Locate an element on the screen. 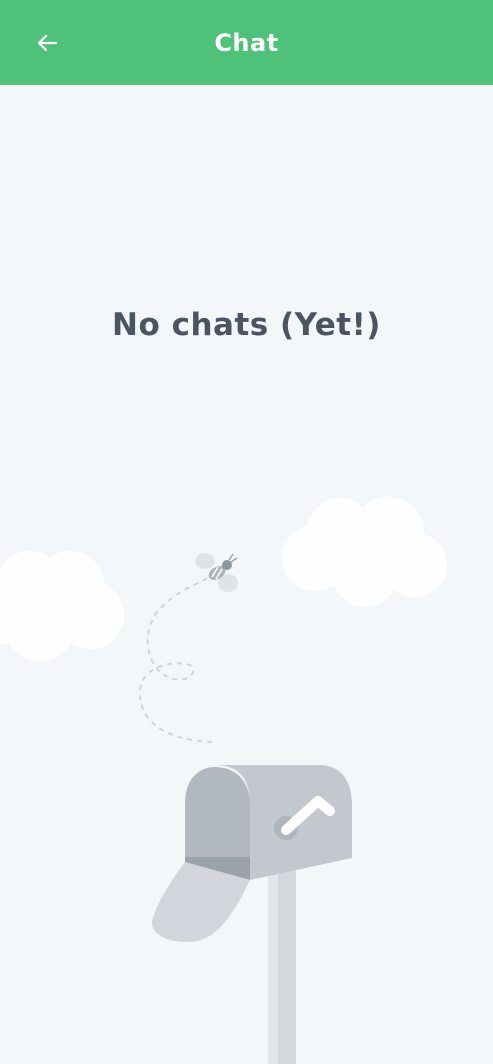 The image size is (493, 1064). cloud-left is located at coordinates (62, 606).